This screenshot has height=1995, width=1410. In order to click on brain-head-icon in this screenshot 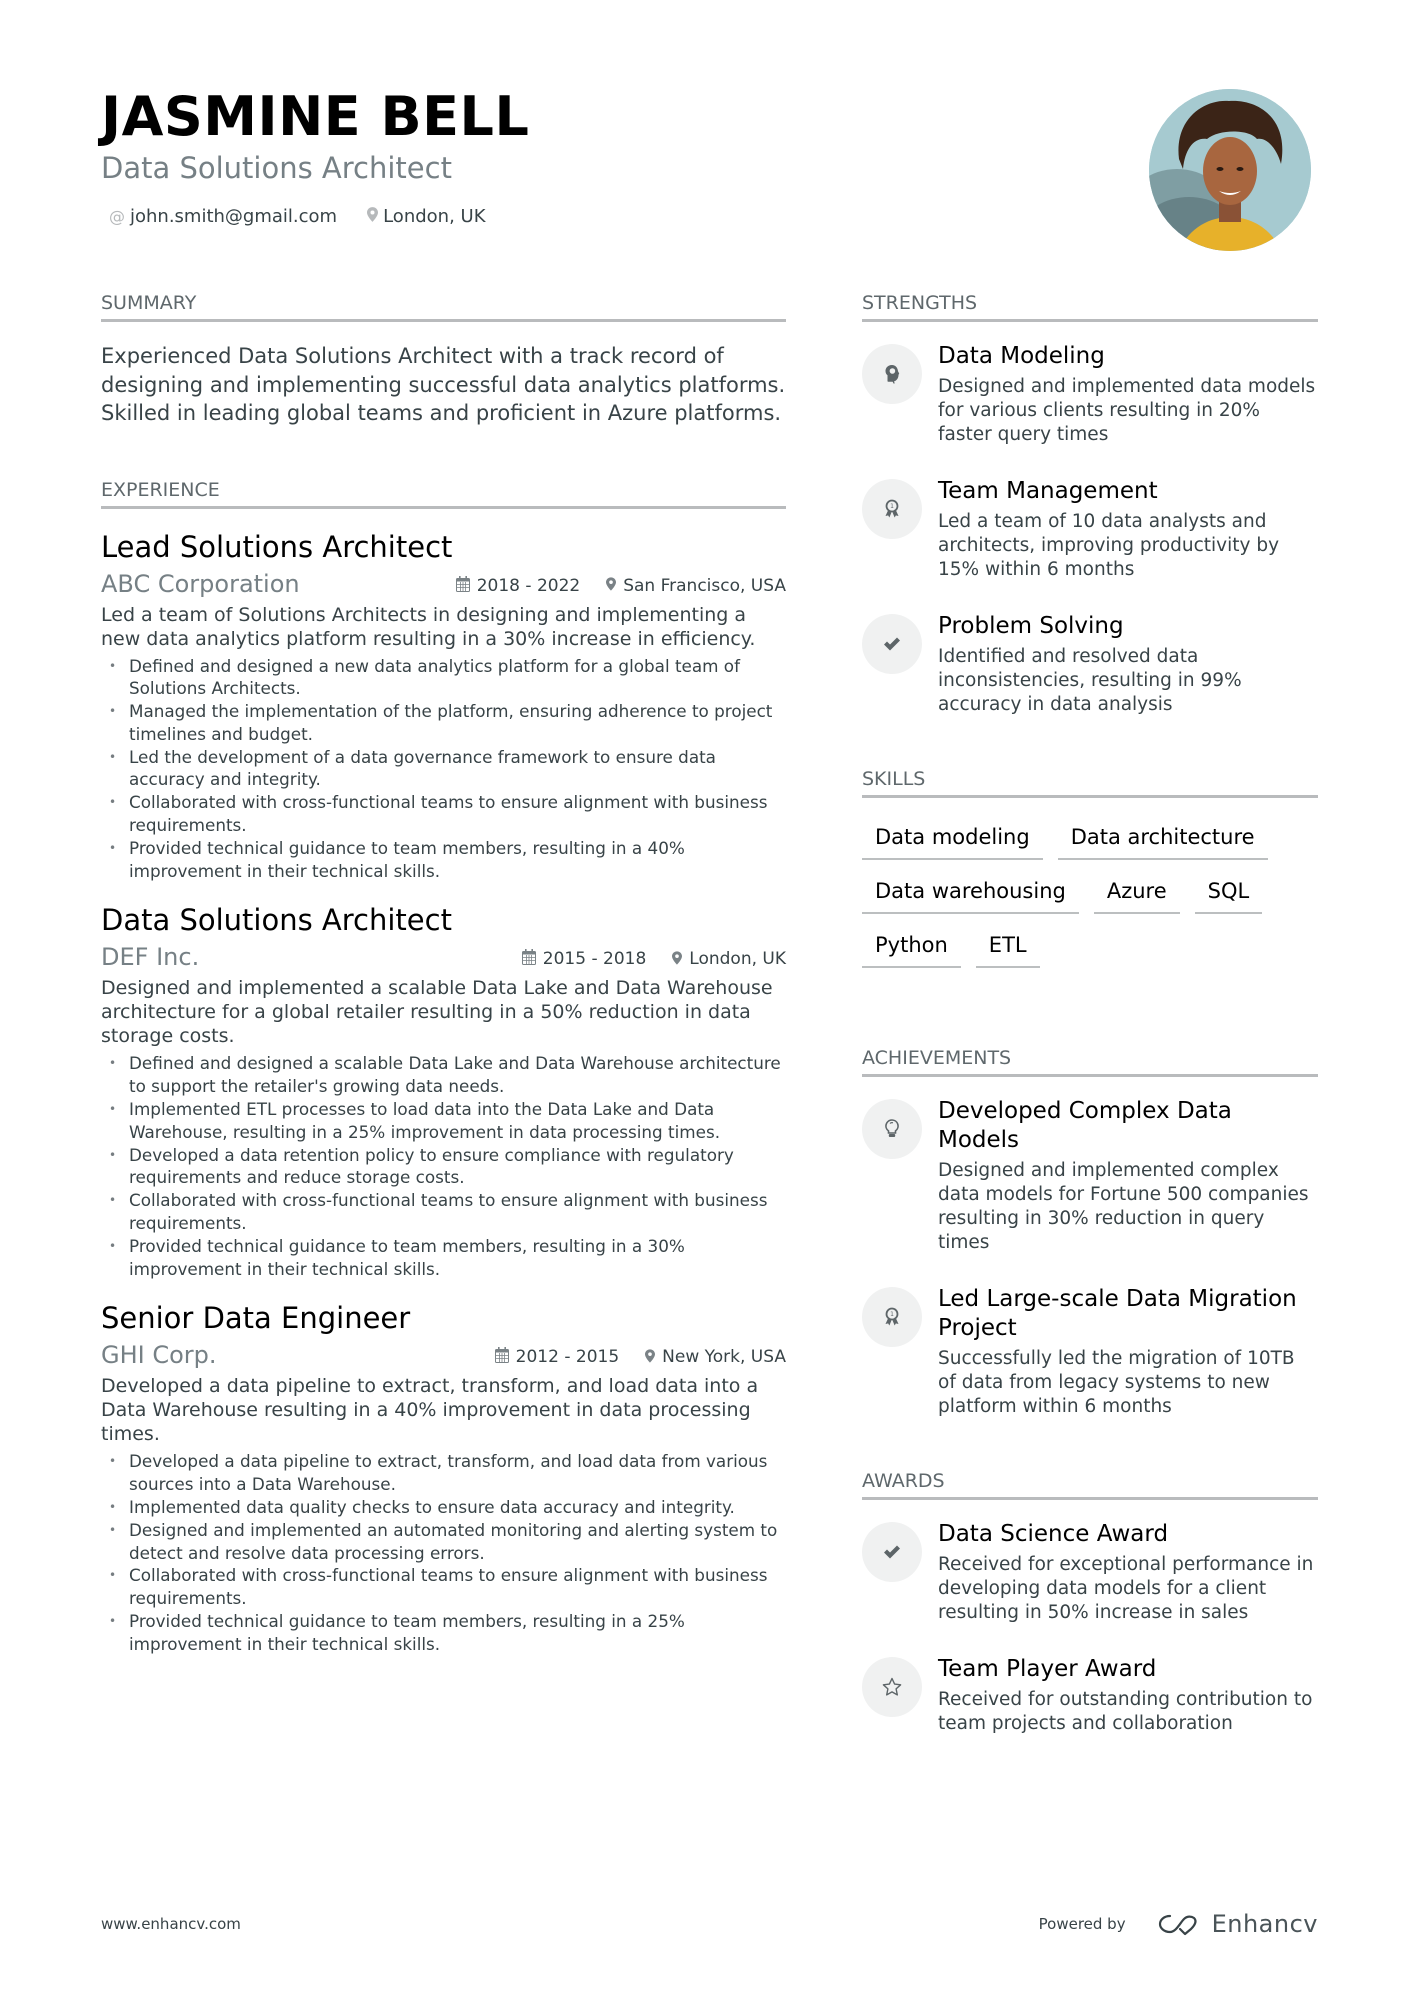, I will do `click(892, 374)`.